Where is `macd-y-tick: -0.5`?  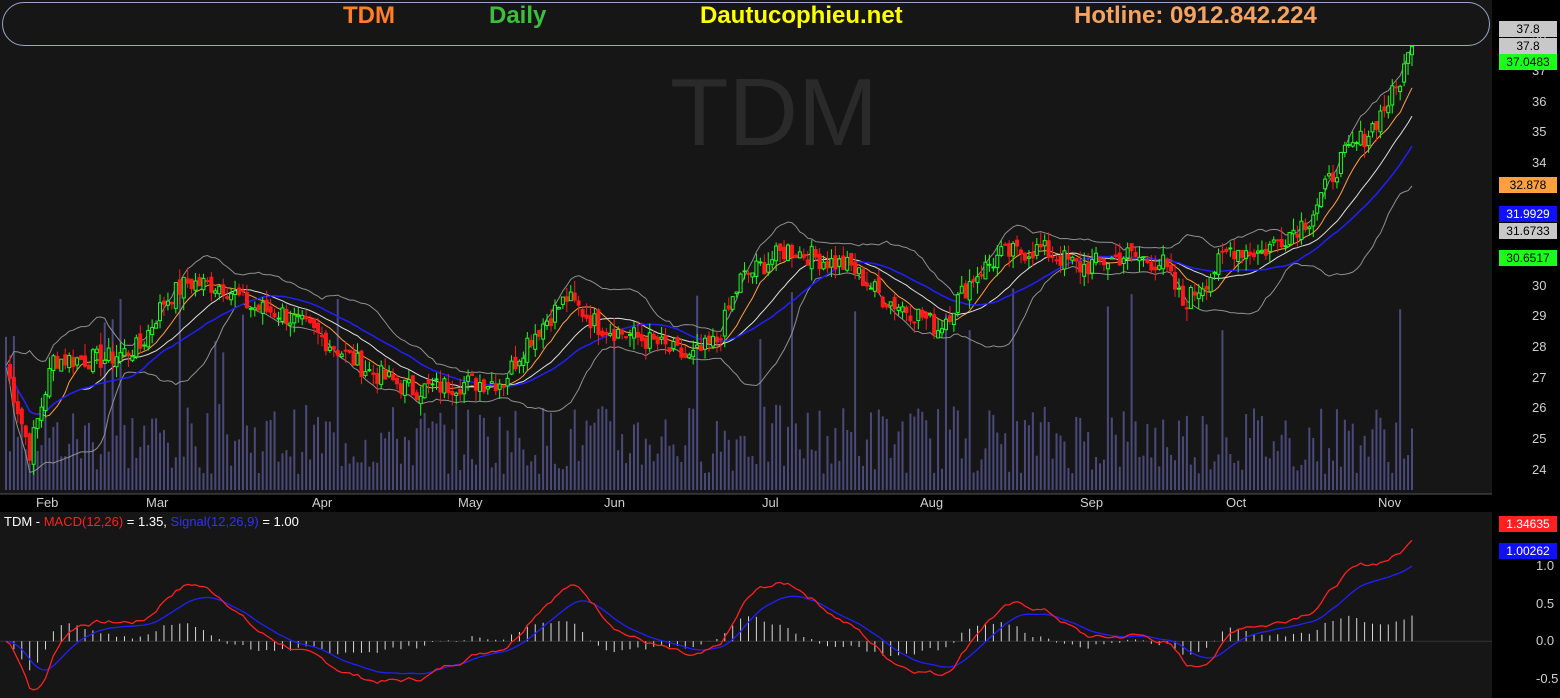
macd-y-tick: -0.5 is located at coordinates (1547, 678).